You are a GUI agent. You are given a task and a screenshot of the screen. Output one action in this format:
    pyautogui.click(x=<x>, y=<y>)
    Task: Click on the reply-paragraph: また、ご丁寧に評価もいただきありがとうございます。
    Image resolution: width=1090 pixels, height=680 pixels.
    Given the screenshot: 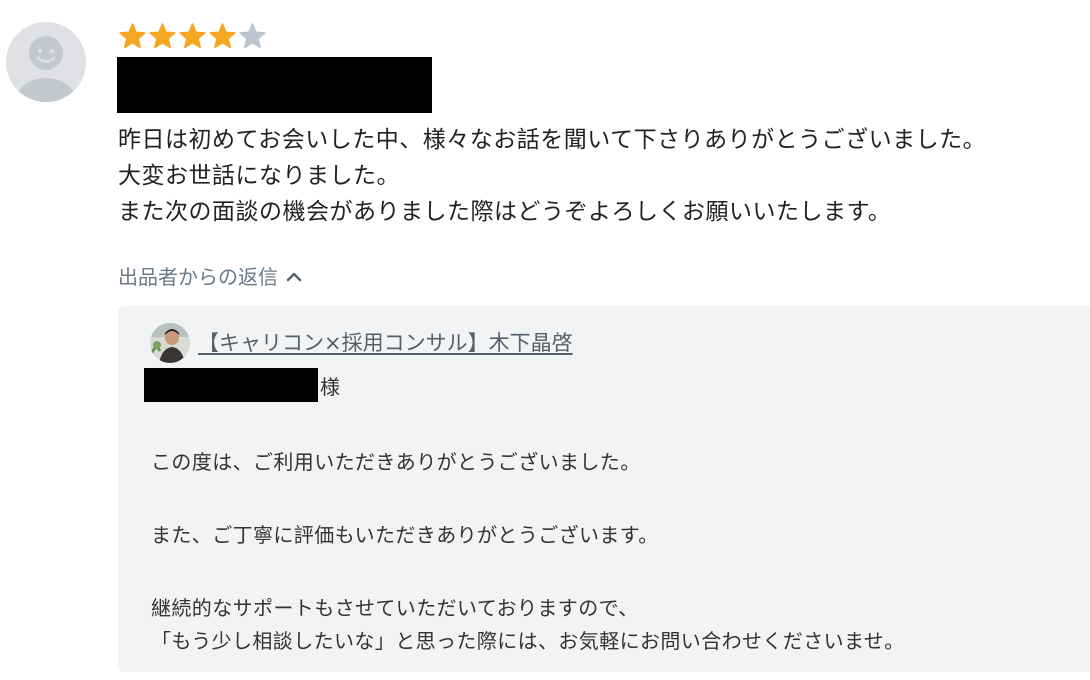 What is the action you would take?
    pyautogui.click(x=405, y=535)
    